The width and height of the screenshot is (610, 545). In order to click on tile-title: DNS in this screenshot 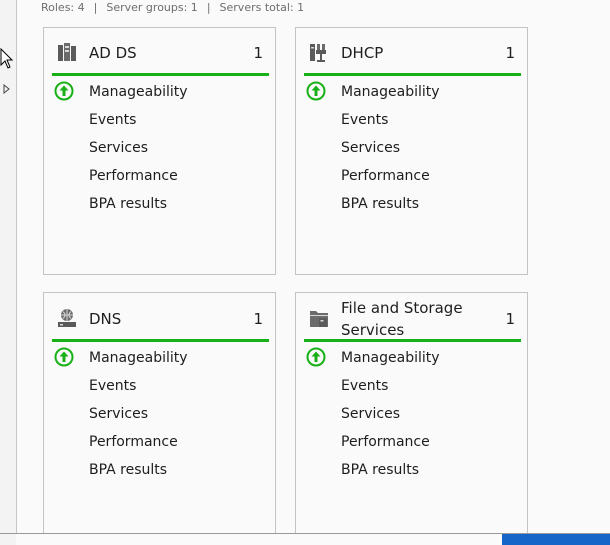, I will do `click(105, 319)`.